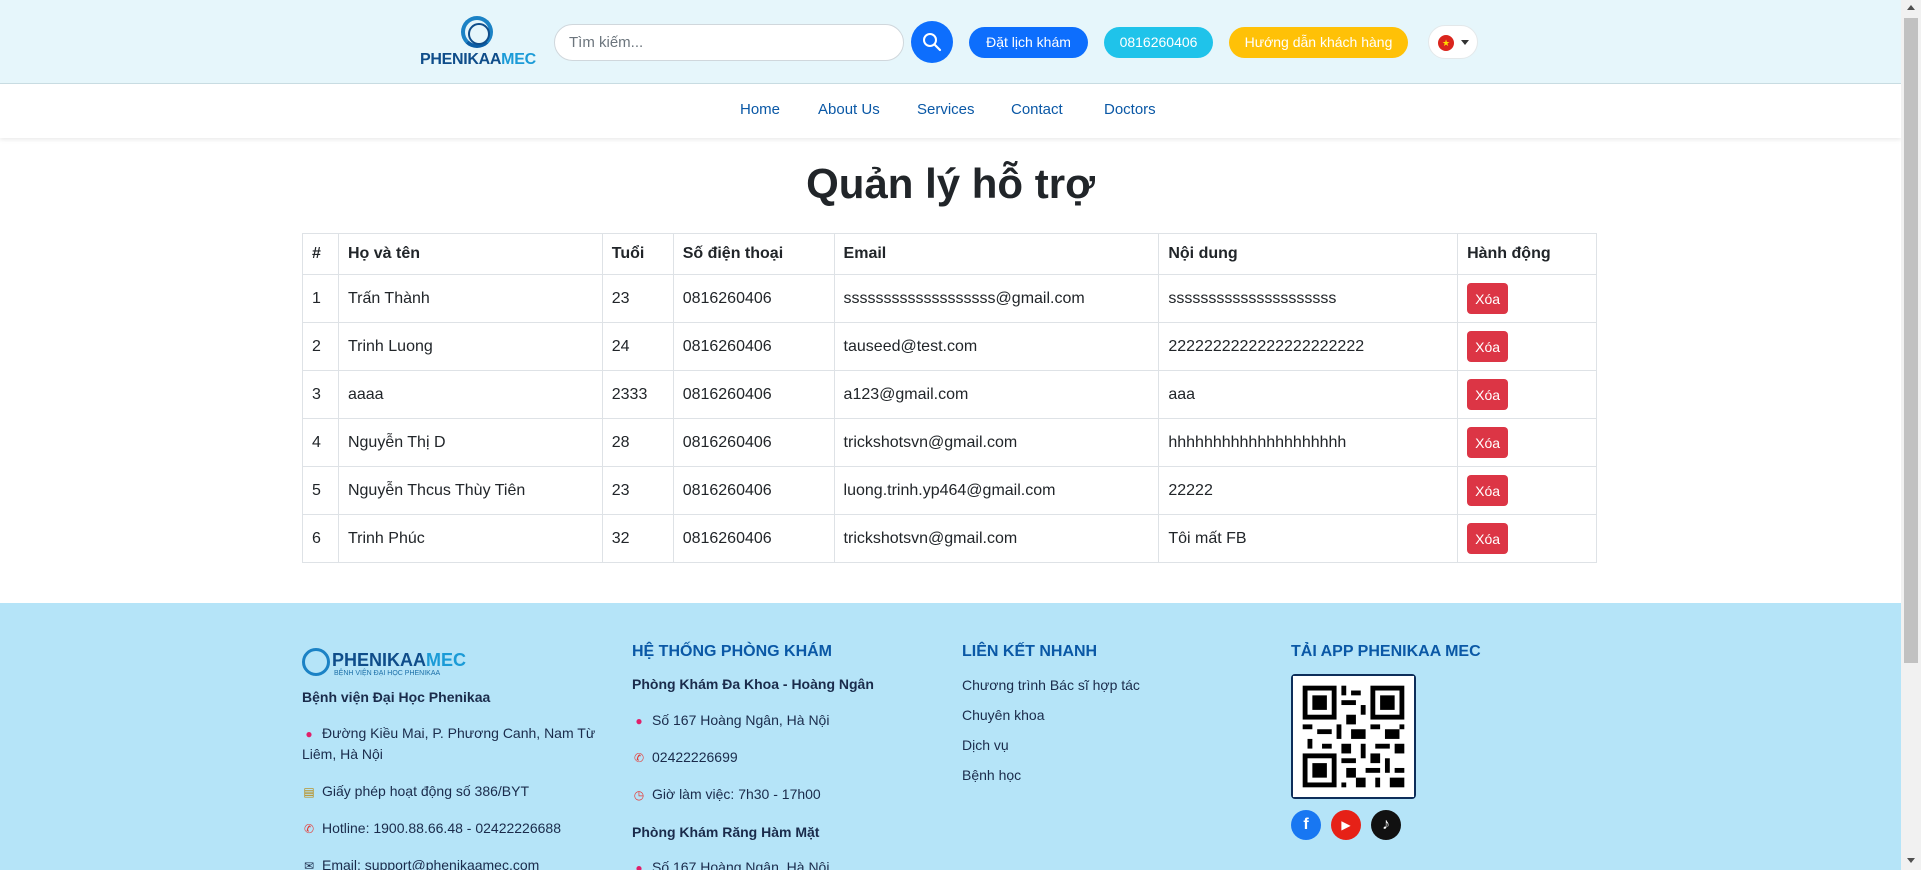  What do you see at coordinates (1306, 825) in the screenshot?
I see `facebook-icon: f` at bounding box center [1306, 825].